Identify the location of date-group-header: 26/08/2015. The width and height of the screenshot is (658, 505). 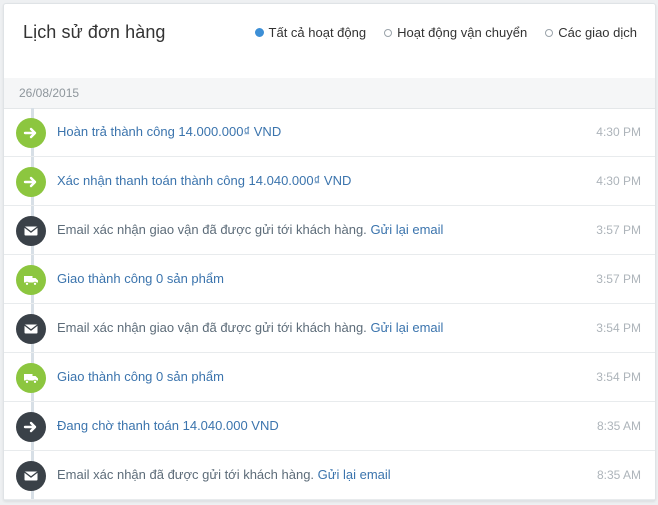
(329, 93).